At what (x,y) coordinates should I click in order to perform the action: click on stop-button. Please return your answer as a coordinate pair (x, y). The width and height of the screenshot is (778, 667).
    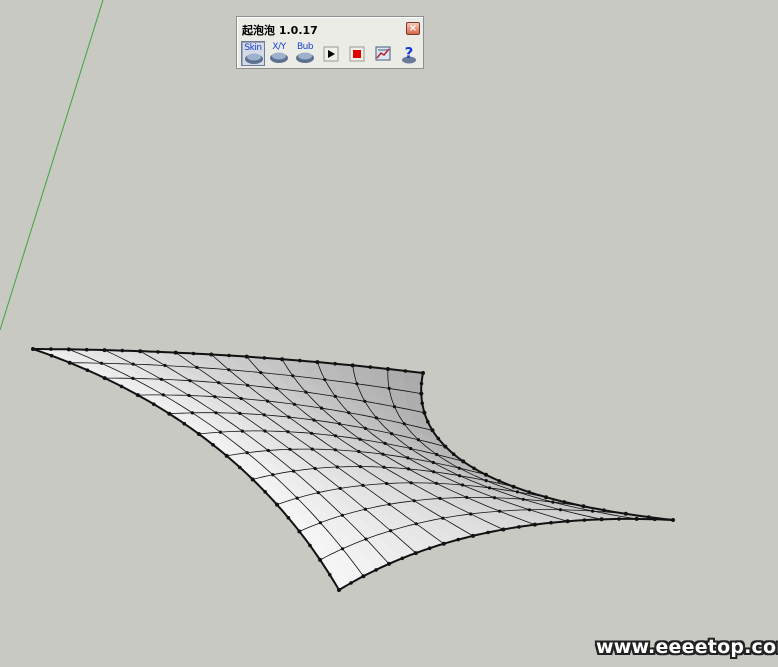
    Looking at the image, I should click on (357, 53).